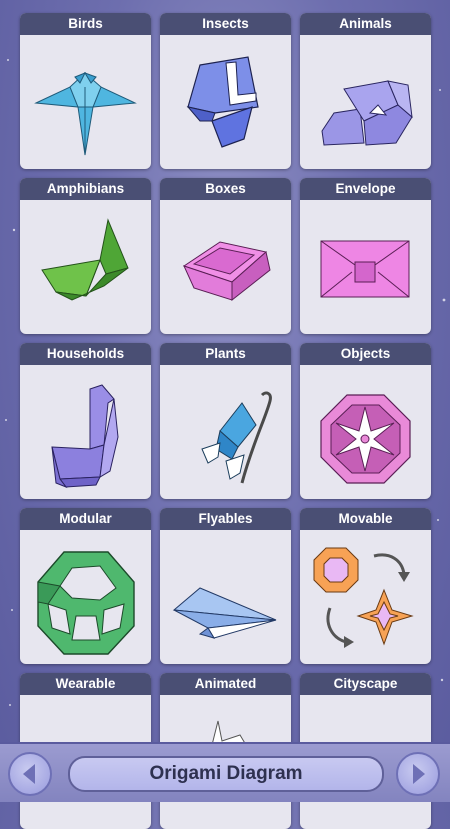  Describe the element at coordinates (367, 113) in the screenshot. I see `dog-origami-icon` at that location.